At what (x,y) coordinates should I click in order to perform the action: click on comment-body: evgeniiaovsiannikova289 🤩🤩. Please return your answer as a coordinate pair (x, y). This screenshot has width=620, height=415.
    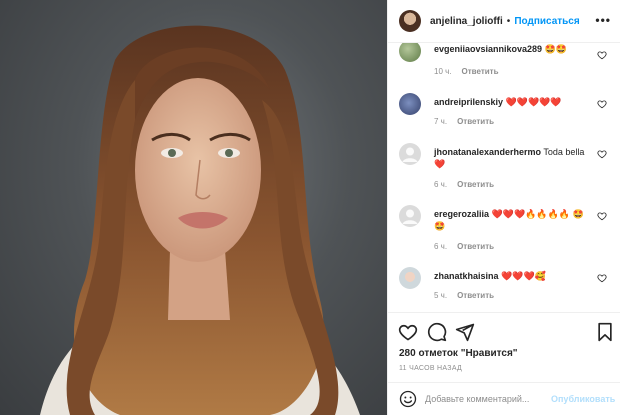
    Looking at the image, I should click on (514, 49).